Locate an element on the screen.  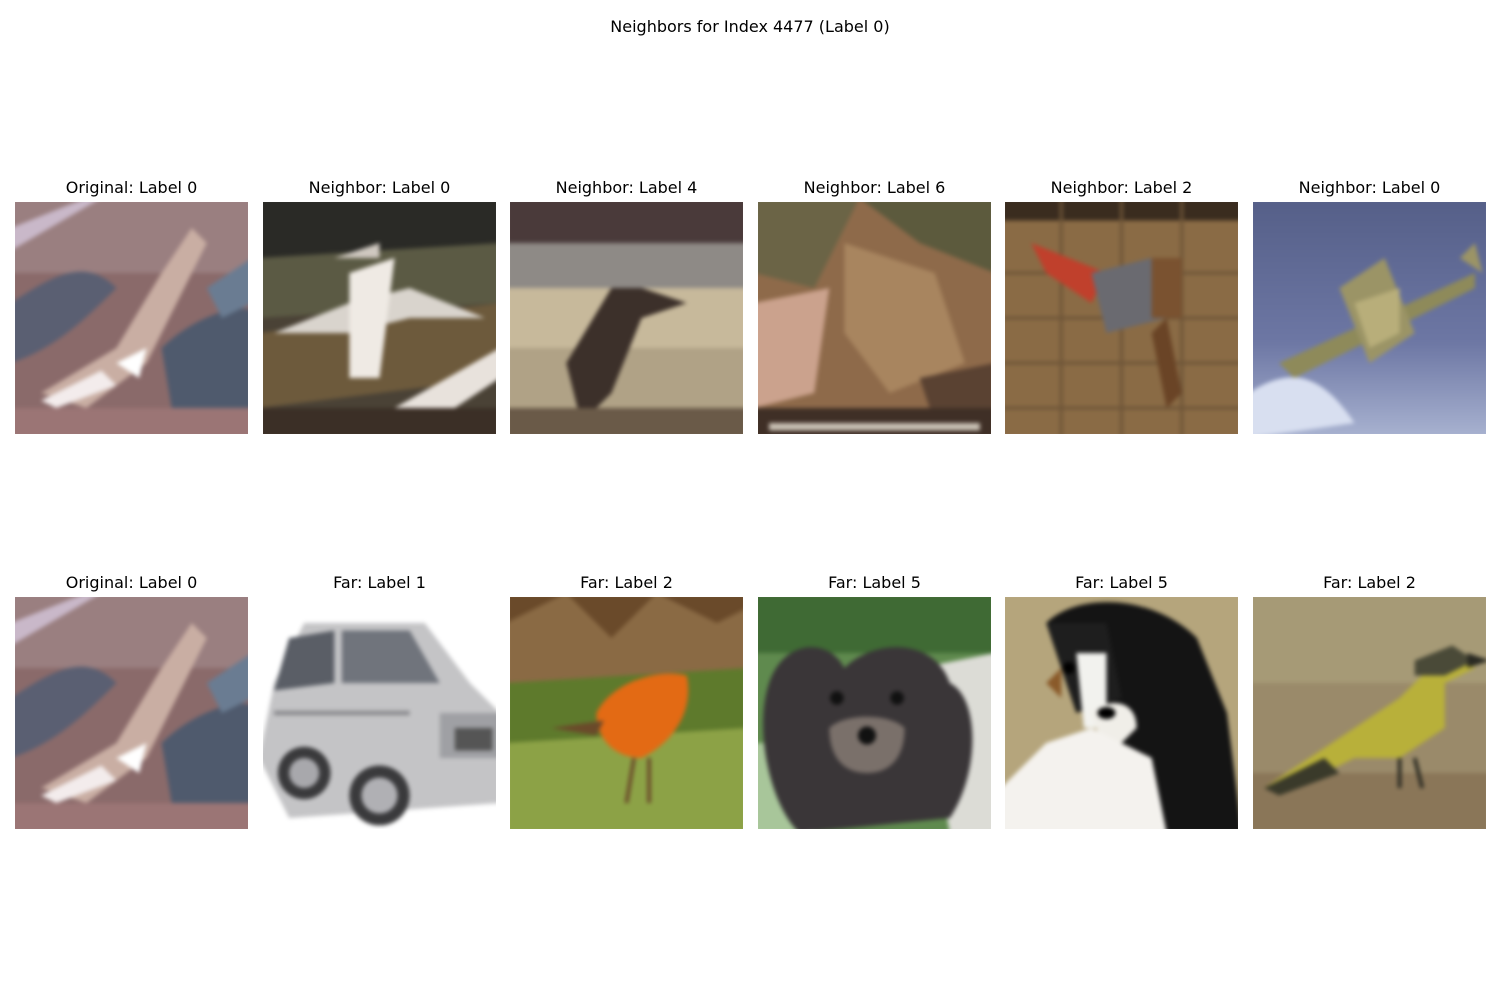
frog-on-rocks-photo is located at coordinates (874, 318).